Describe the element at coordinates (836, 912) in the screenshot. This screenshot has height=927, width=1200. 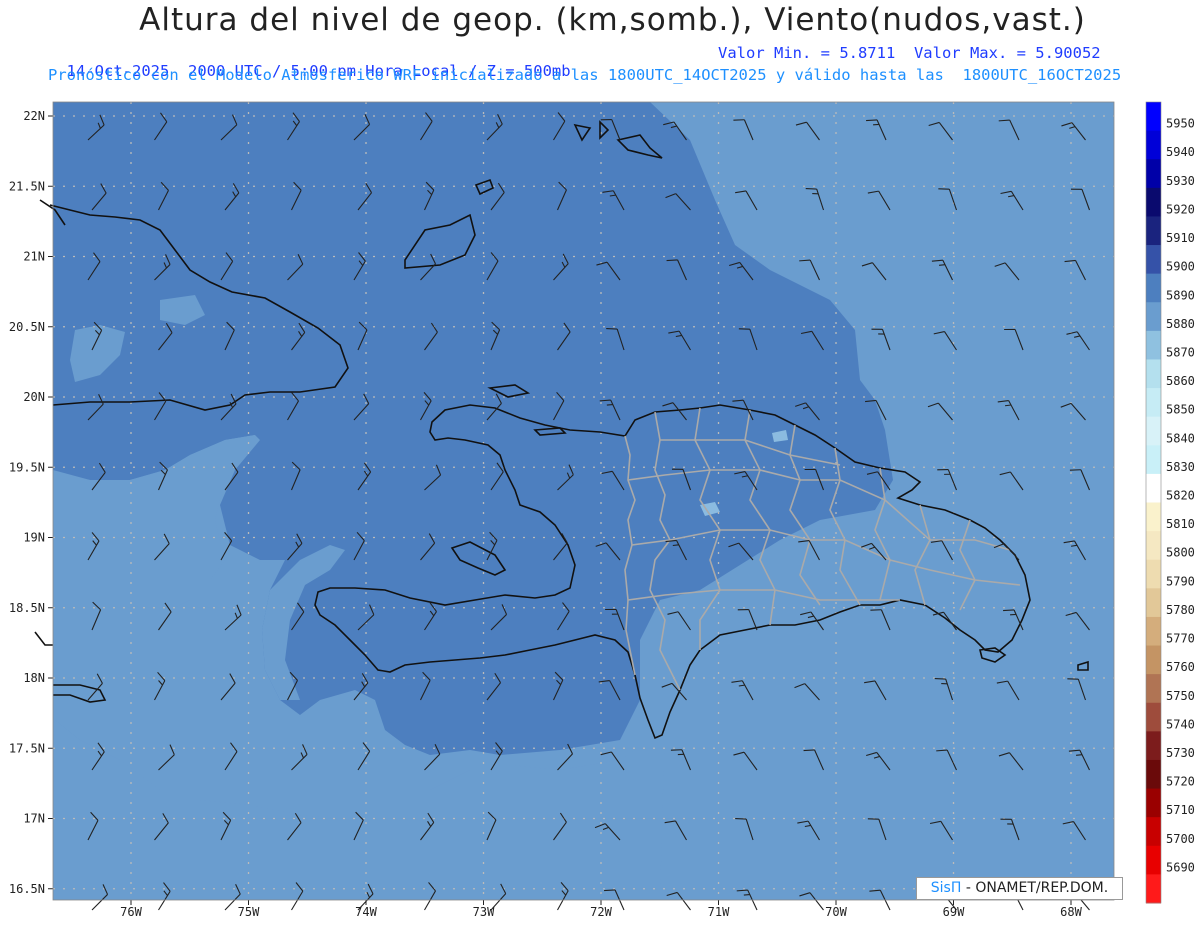
I see `lon-label: 70W` at that location.